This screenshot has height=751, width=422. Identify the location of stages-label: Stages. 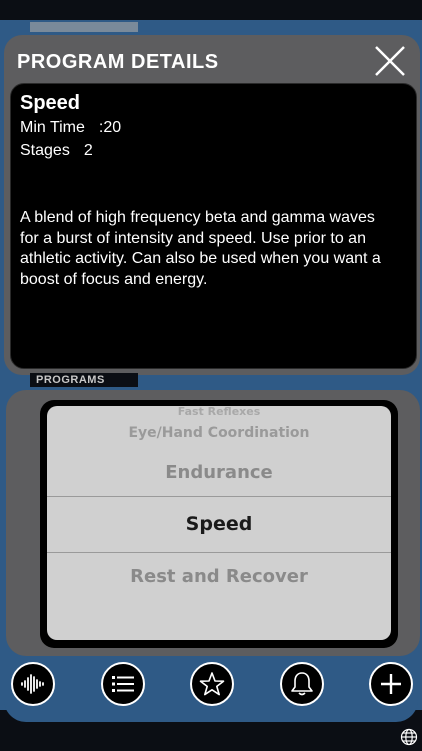
(45, 150).